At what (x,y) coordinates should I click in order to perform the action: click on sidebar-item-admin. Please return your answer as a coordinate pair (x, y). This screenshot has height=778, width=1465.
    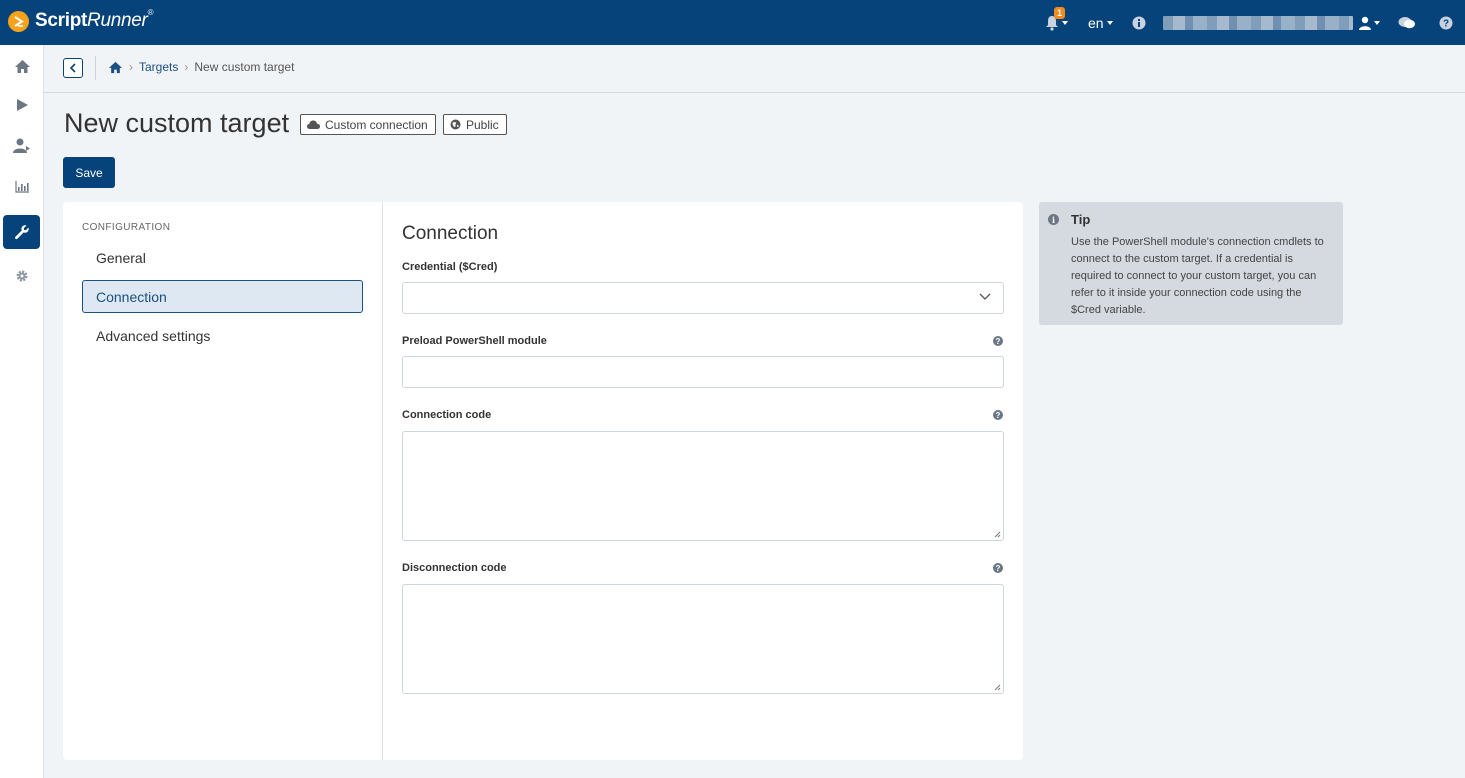
    Looking at the image, I should click on (21, 232).